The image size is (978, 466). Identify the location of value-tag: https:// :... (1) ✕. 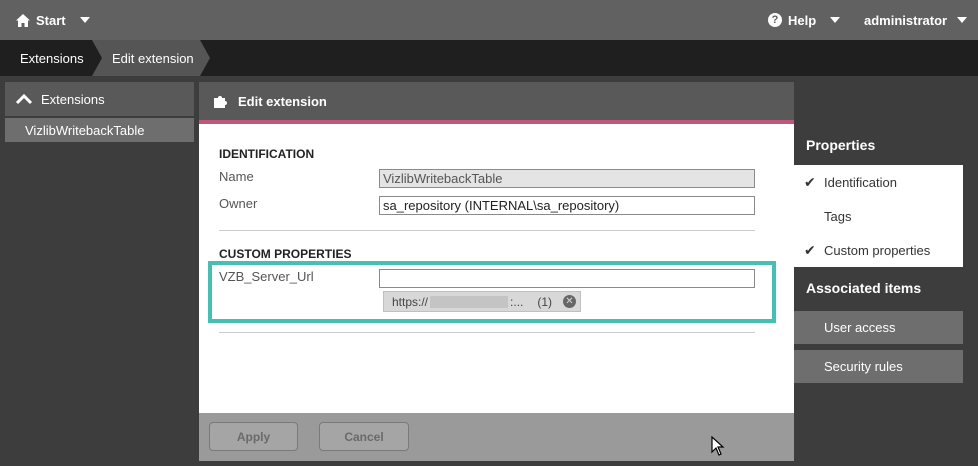
(482, 301).